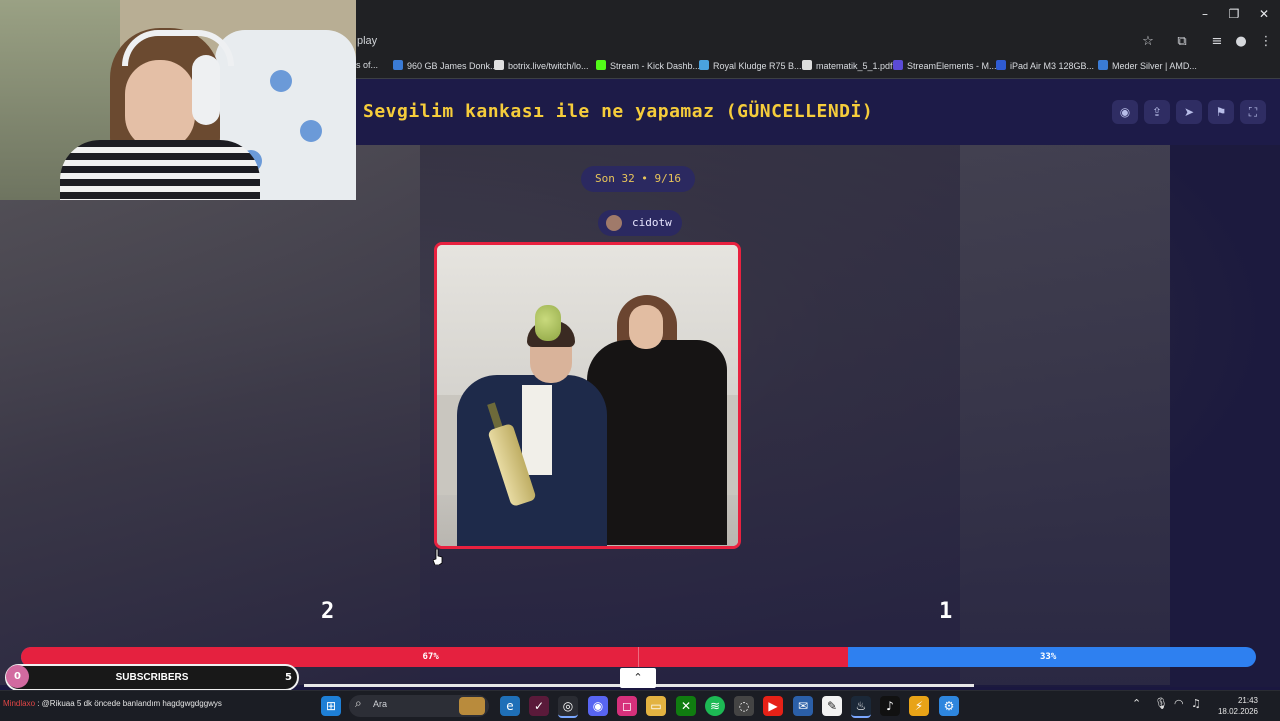  What do you see at coordinates (598, 706) in the screenshot?
I see `discord-icon: ◉` at bounding box center [598, 706].